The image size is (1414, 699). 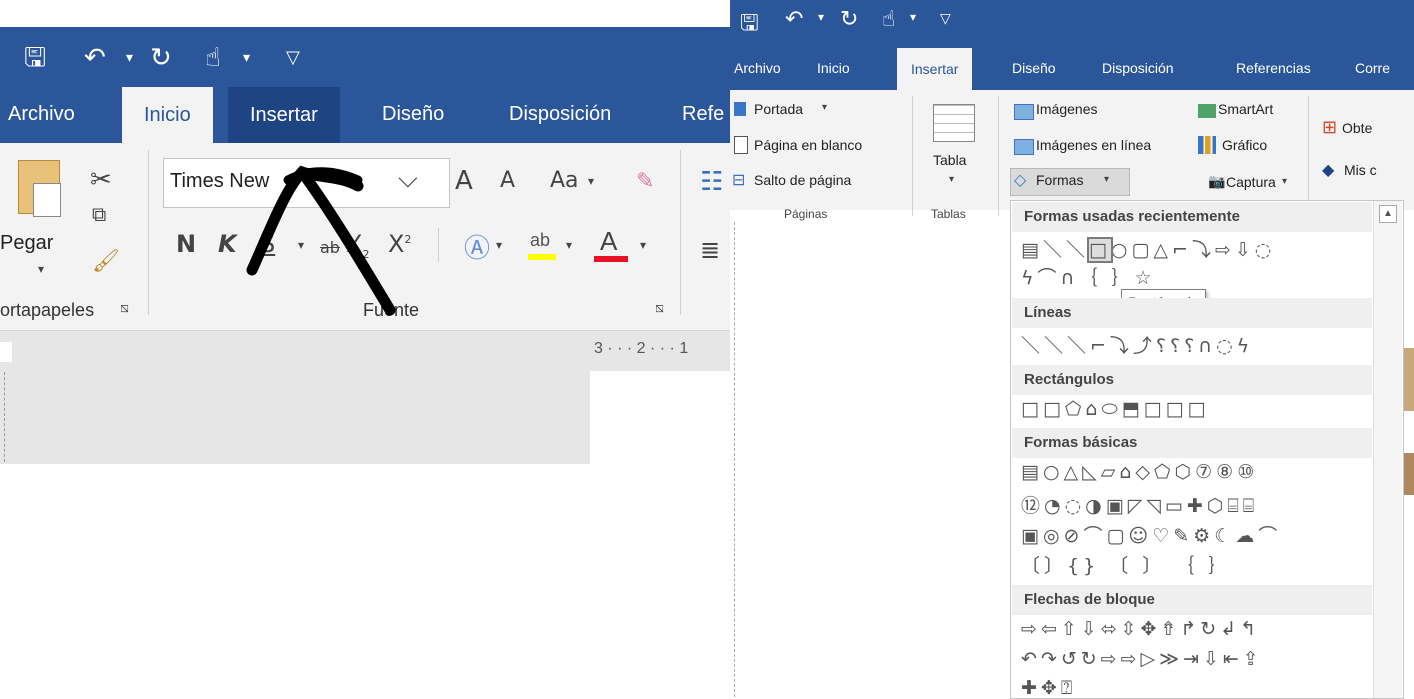 What do you see at coordinates (1148, 249) in the screenshot?
I see `shape-row: ▤＼＼□○▢△⌐⤵⇨⇩◌` at bounding box center [1148, 249].